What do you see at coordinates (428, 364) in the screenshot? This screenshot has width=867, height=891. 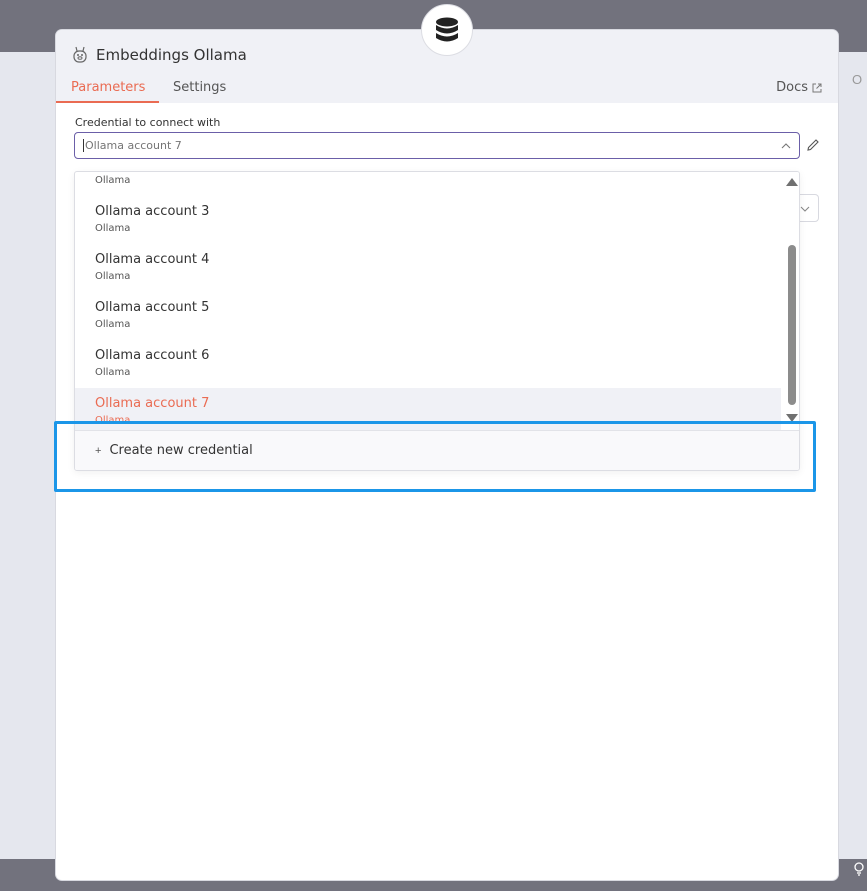 I see `list-item: Ollama account 6 Ollama` at bounding box center [428, 364].